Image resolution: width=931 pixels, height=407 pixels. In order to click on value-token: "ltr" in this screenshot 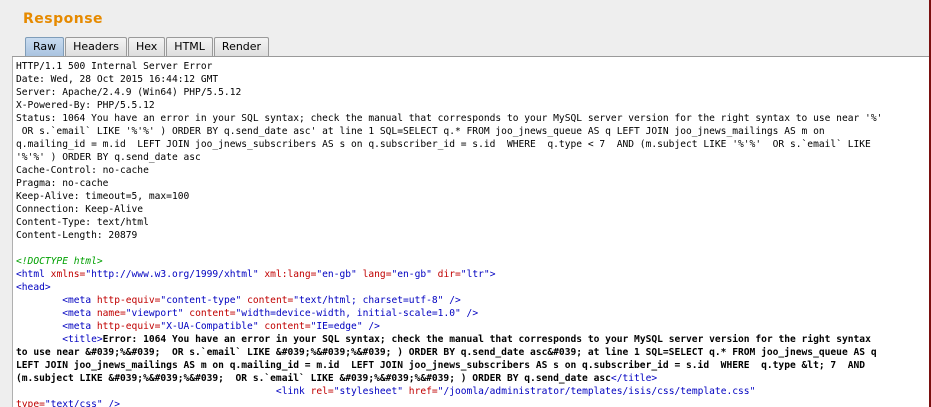, I will do `click(475, 274)`.